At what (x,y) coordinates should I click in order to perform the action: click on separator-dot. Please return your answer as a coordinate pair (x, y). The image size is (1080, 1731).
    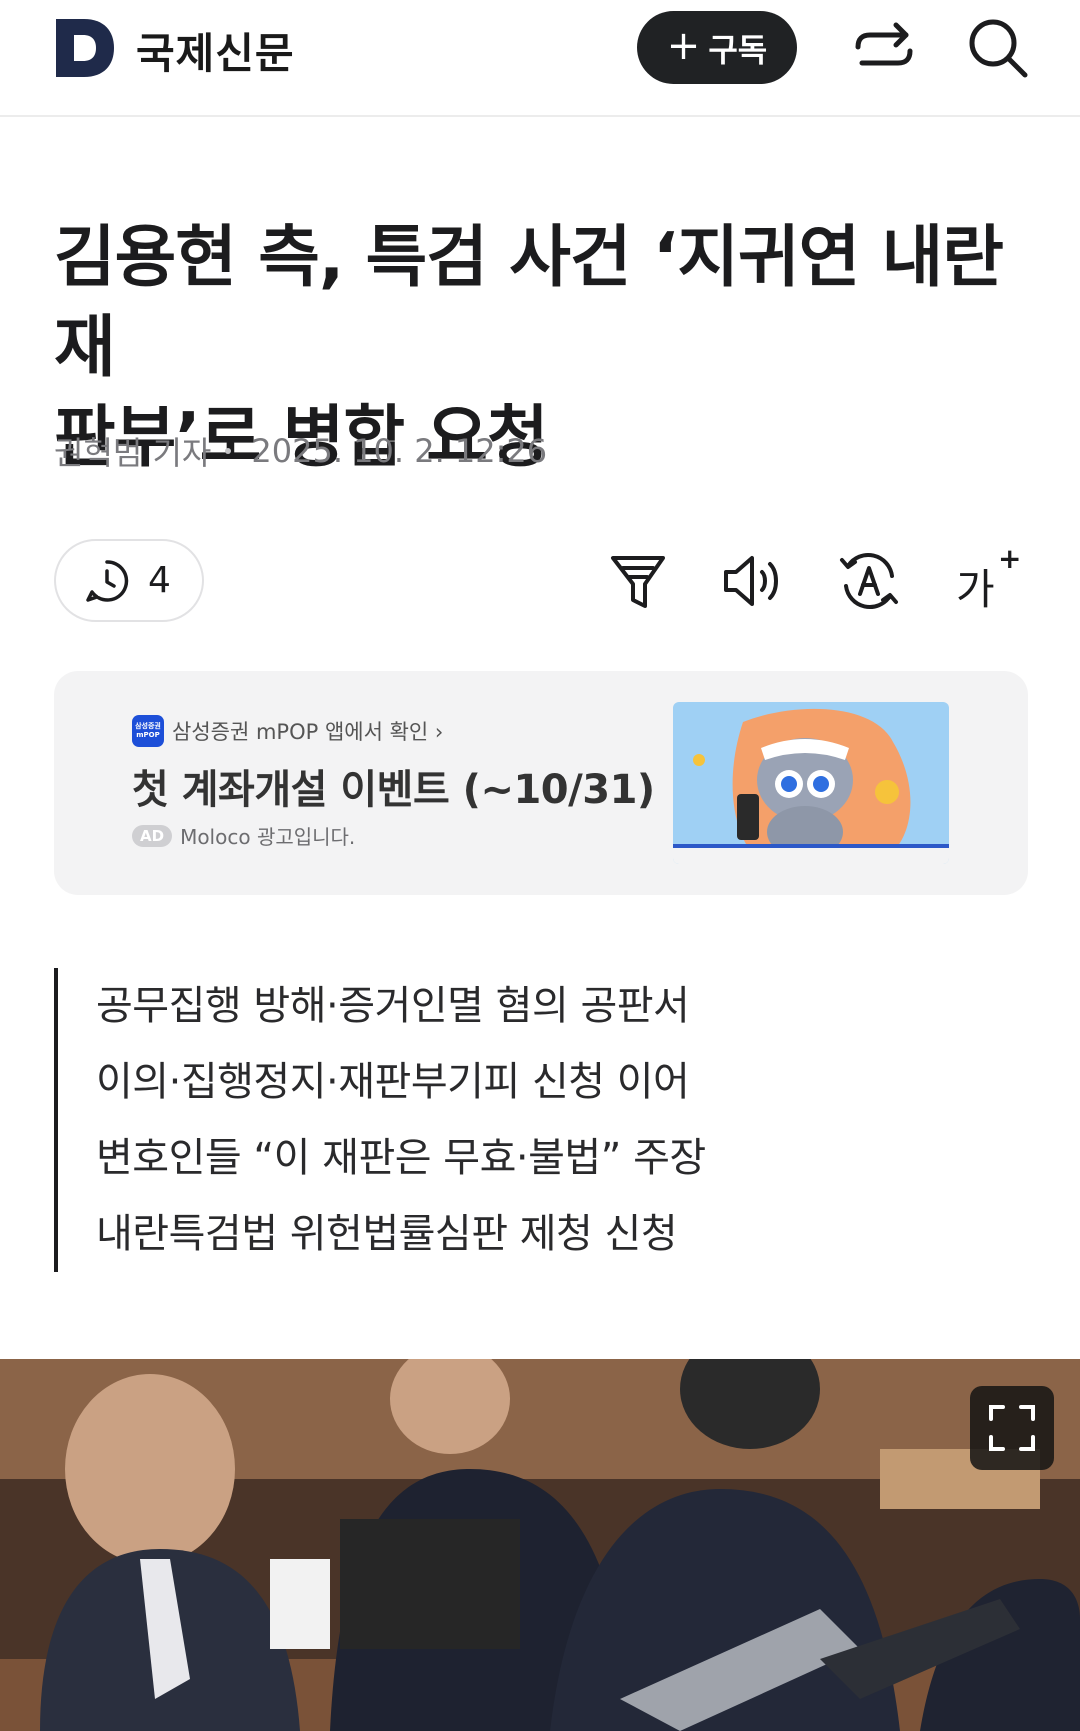
    Looking at the image, I should click on (228, 451).